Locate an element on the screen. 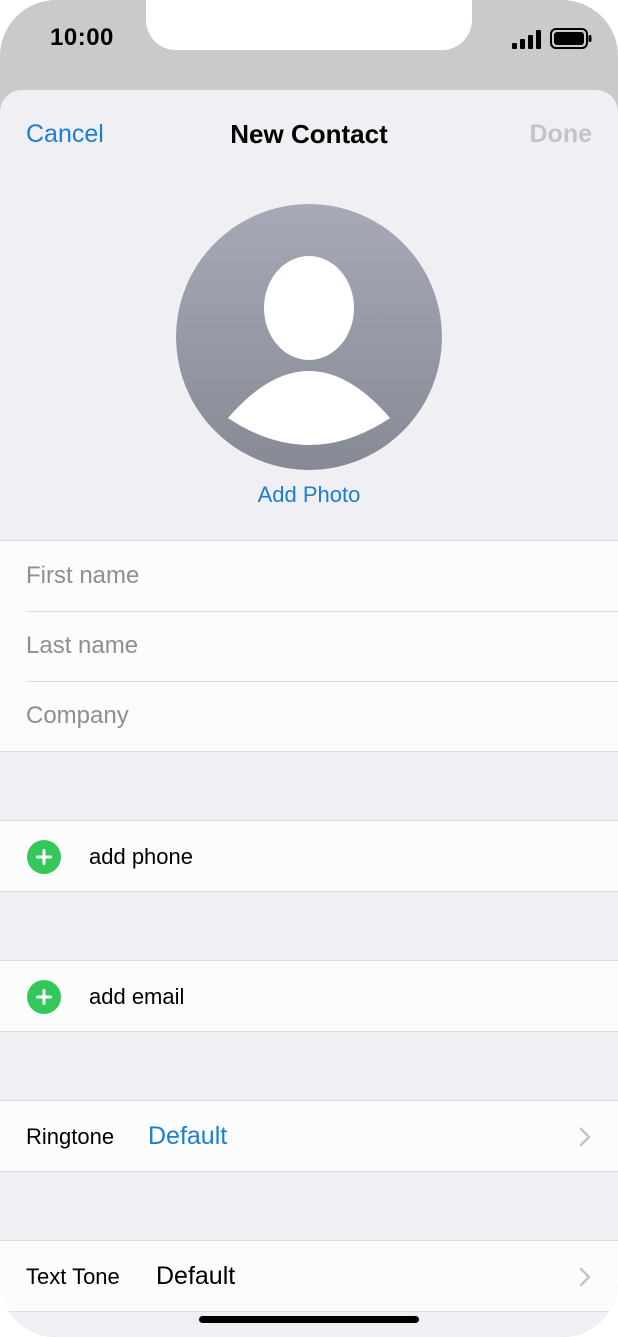 Image resolution: width=618 pixels, height=1337 pixels. ringtone-value: Default is located at coordinates (188, 1136).